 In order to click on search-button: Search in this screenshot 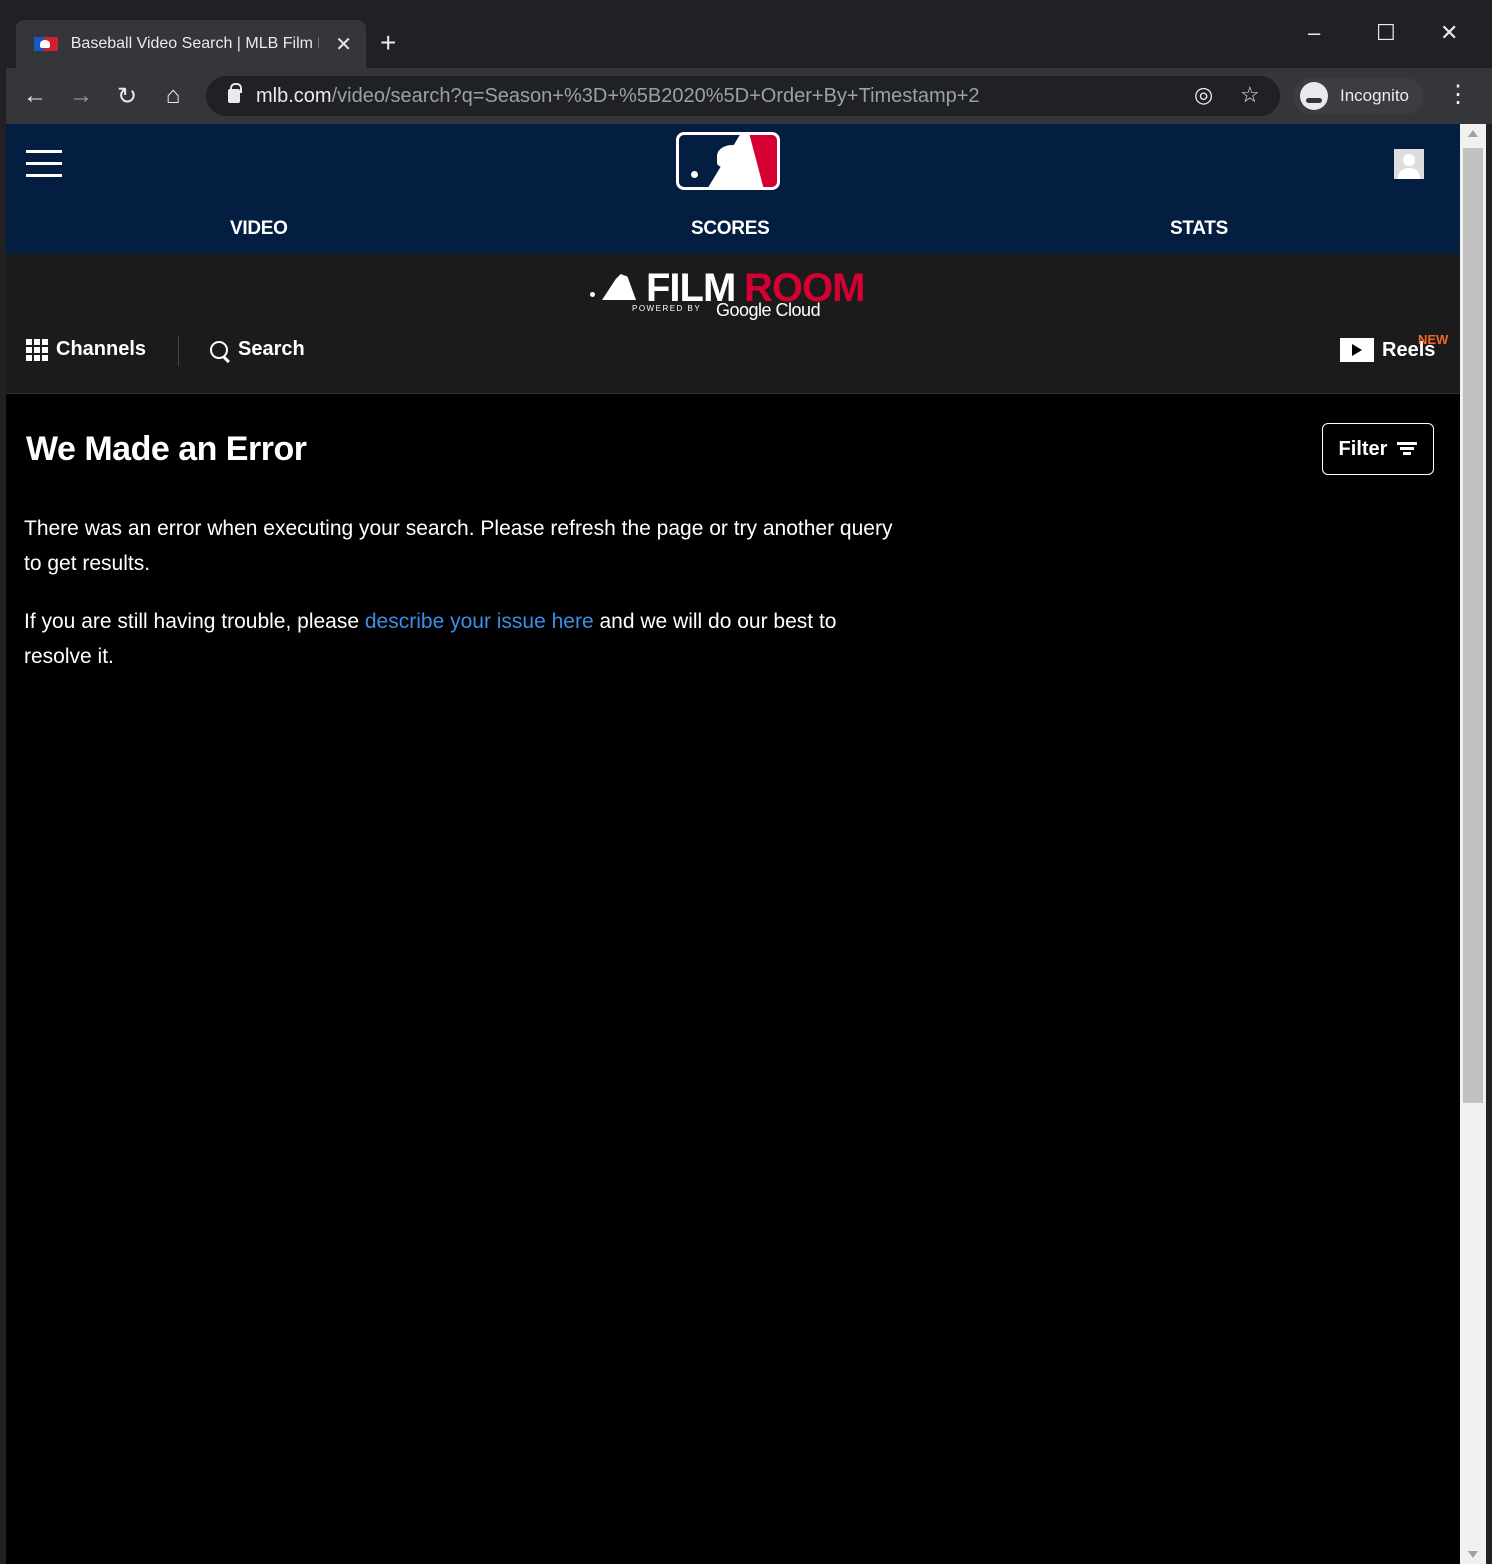, I will do `click(257, 349)`.